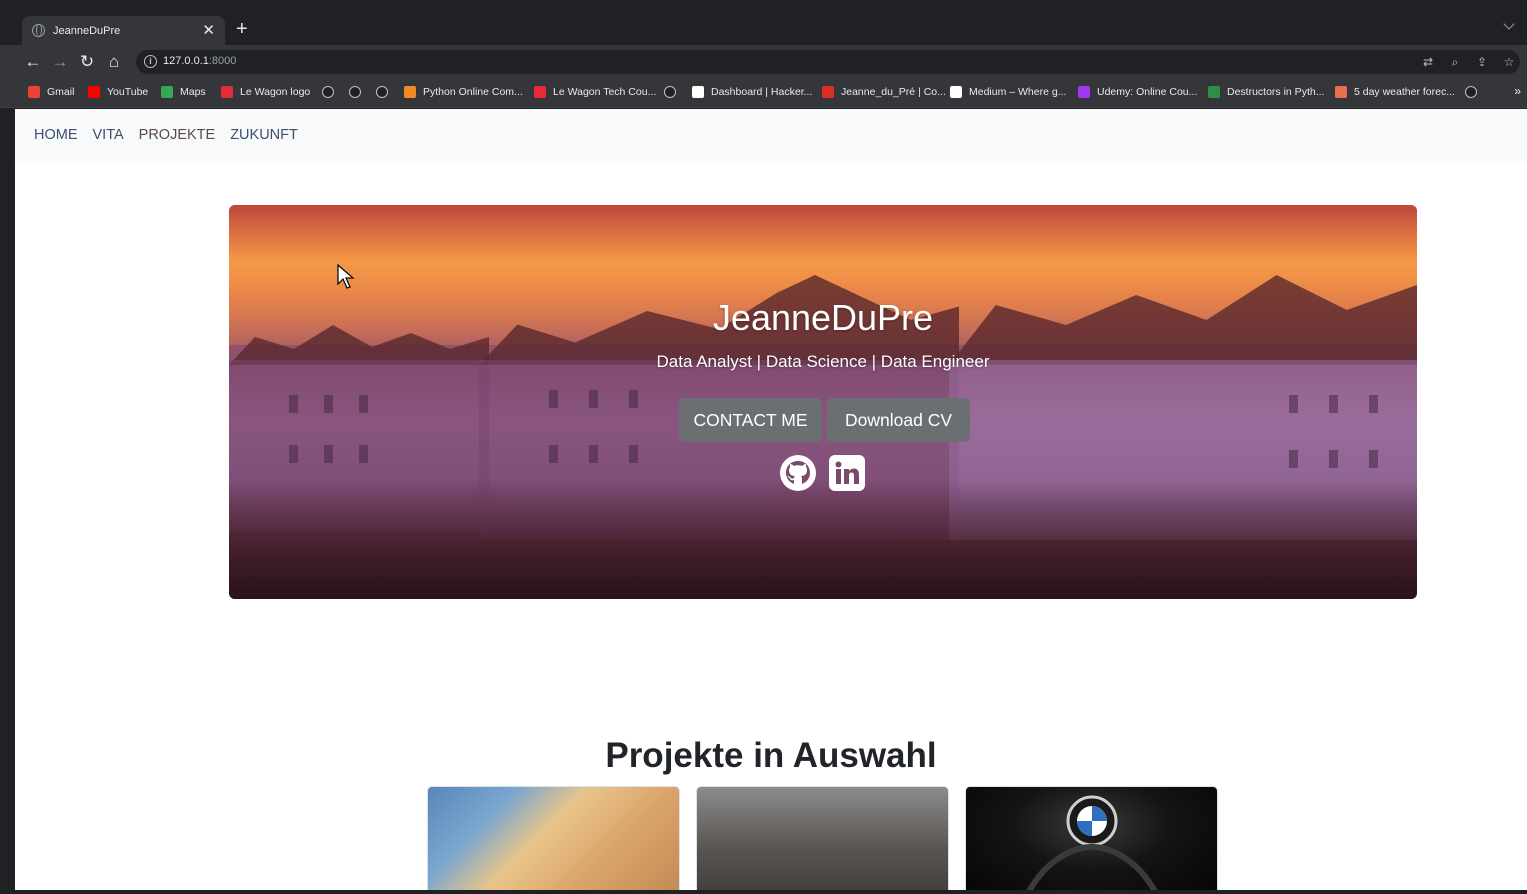 The height and width of the screenshot is (894, 1527). I want to click on forward-icon: →, so click(60, 62).